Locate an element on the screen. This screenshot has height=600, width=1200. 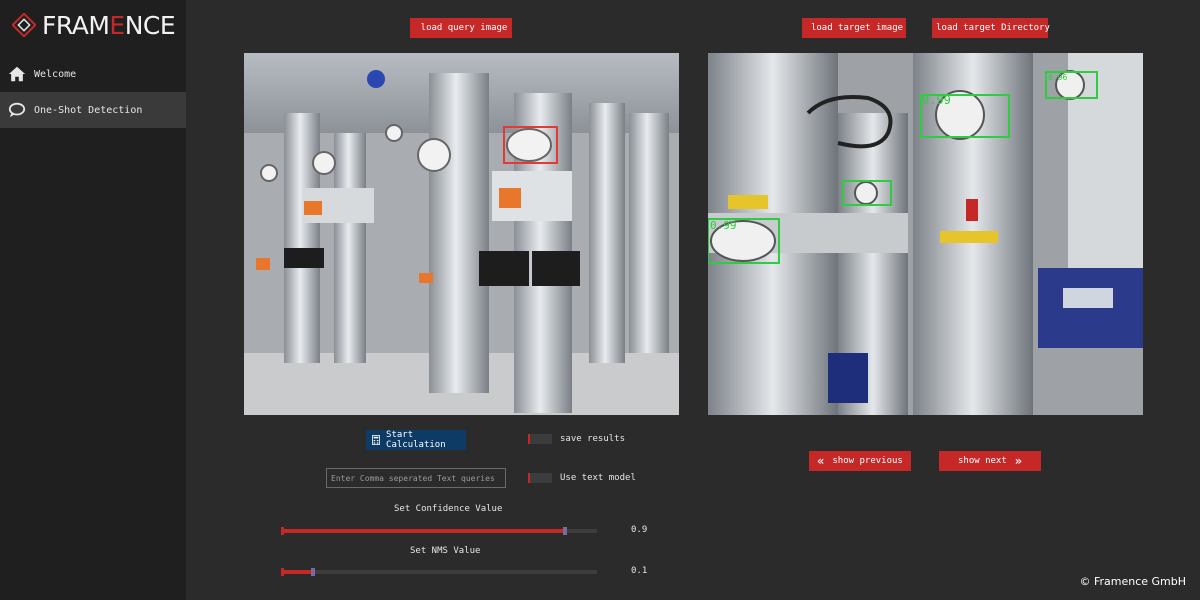
nms-slider-start is located at coordinates (282, 572).